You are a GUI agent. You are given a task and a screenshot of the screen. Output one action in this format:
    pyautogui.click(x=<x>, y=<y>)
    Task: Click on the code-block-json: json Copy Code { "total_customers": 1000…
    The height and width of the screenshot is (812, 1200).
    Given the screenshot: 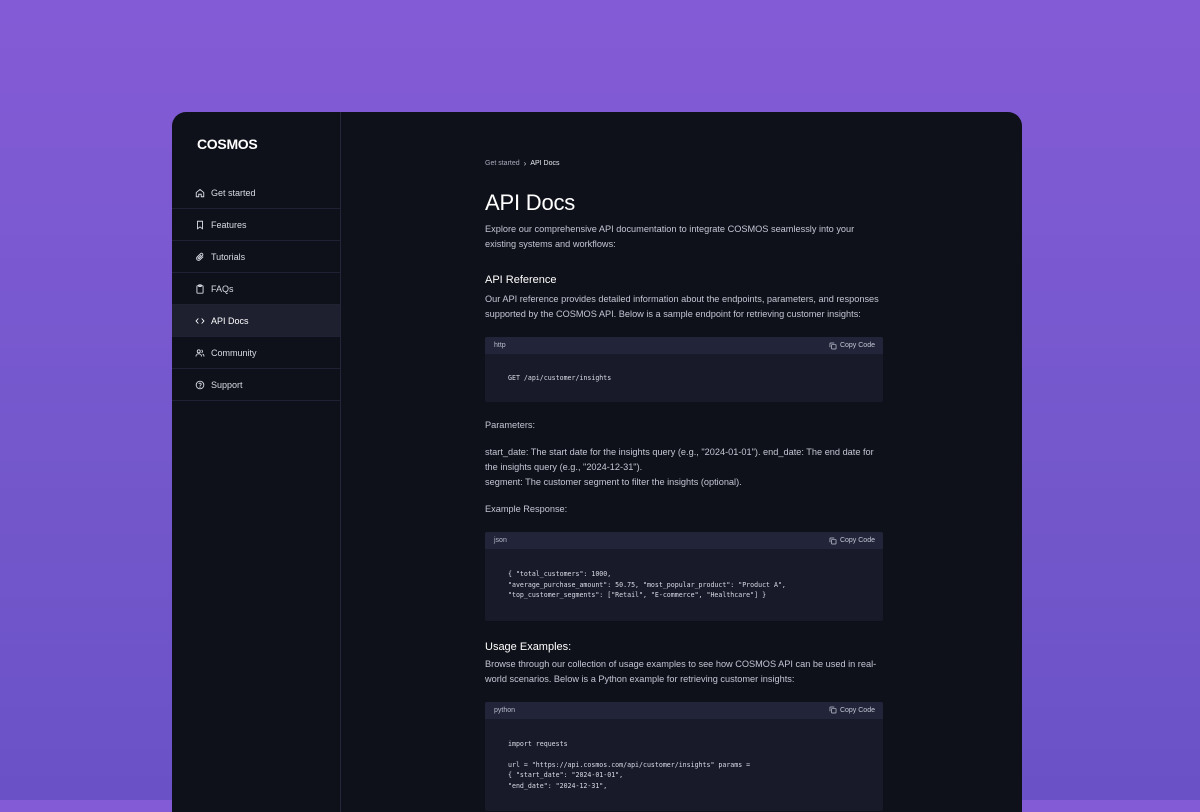 What is the action you would take?
    pyautogui.click(x=684, y=576)
    